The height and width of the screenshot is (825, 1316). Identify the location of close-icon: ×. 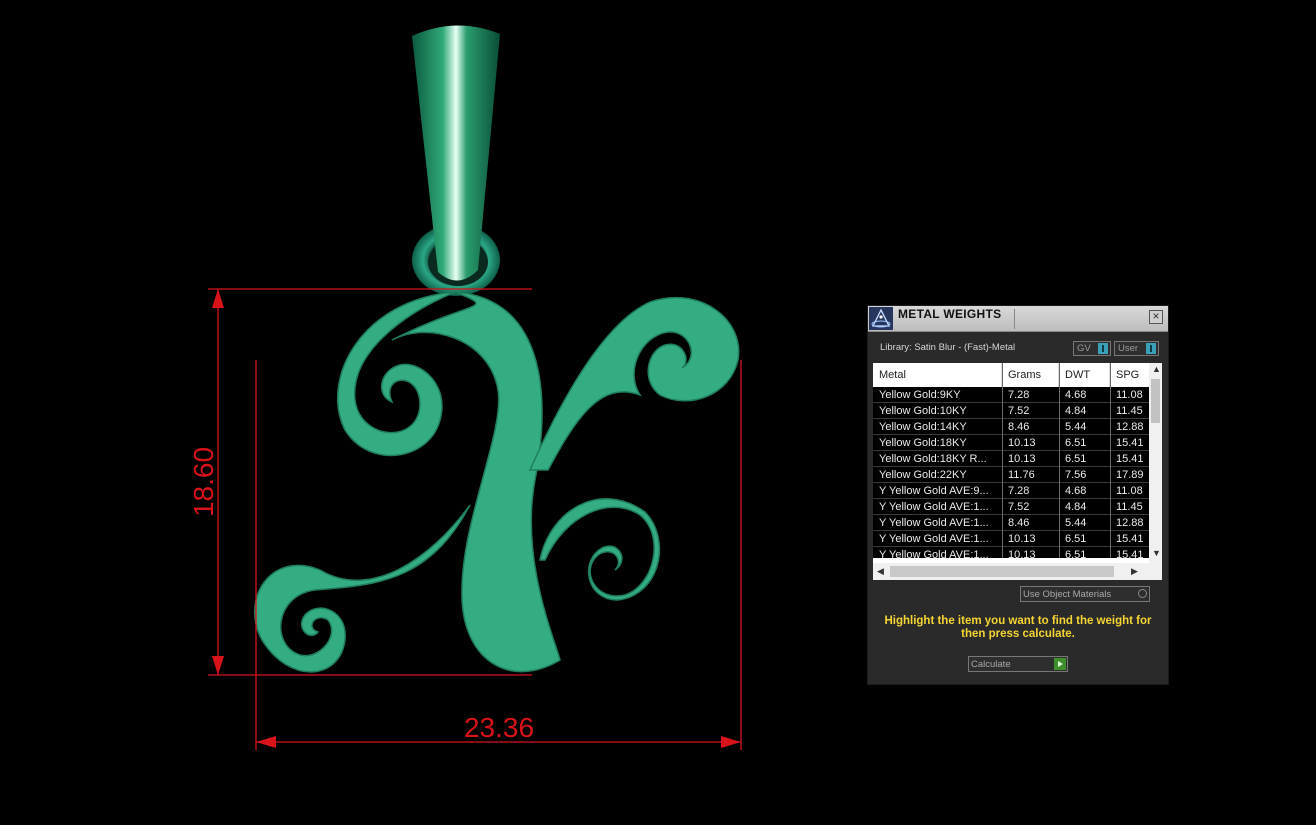
(1156, 316).